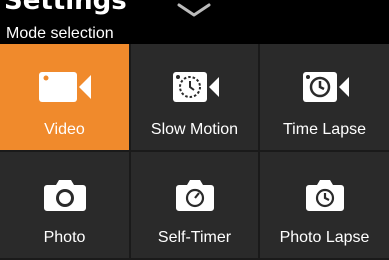 This screenshot has width=389, height=260. I want to click on mode-label: Photo, so click(64, 237).